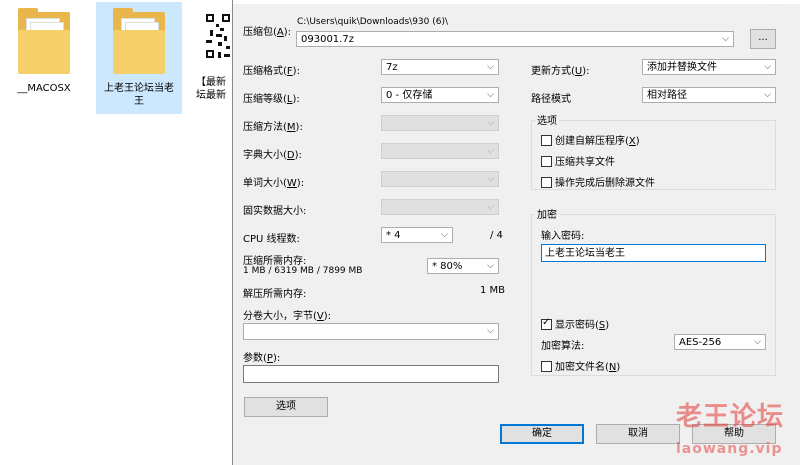 This screenshot has width=800, height=465. I want to click on file-label: 【最新 坛最新, so click(211, 89).